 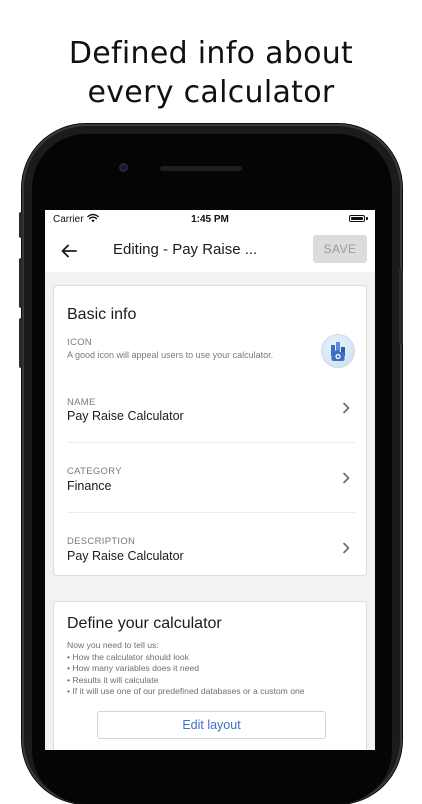 I want to click on calculator-chart-camera-icon, so click(x=338, y=351).